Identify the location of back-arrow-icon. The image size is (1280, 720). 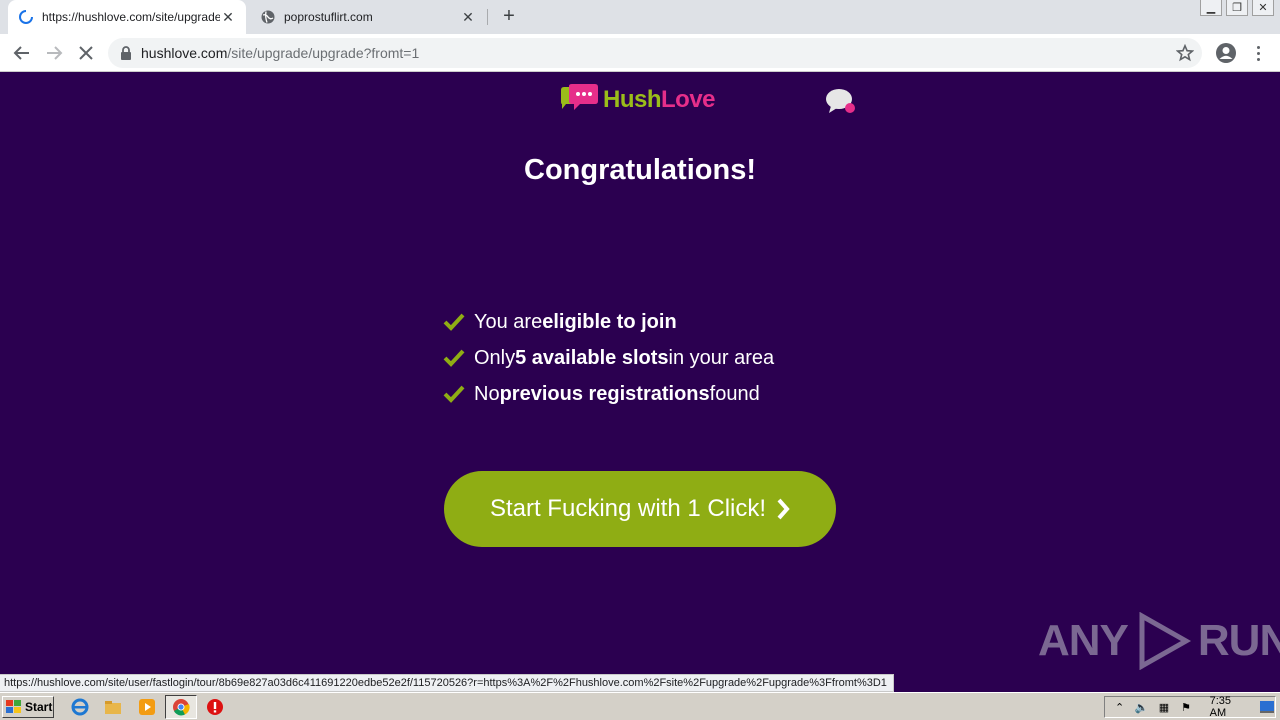
(21, 53).